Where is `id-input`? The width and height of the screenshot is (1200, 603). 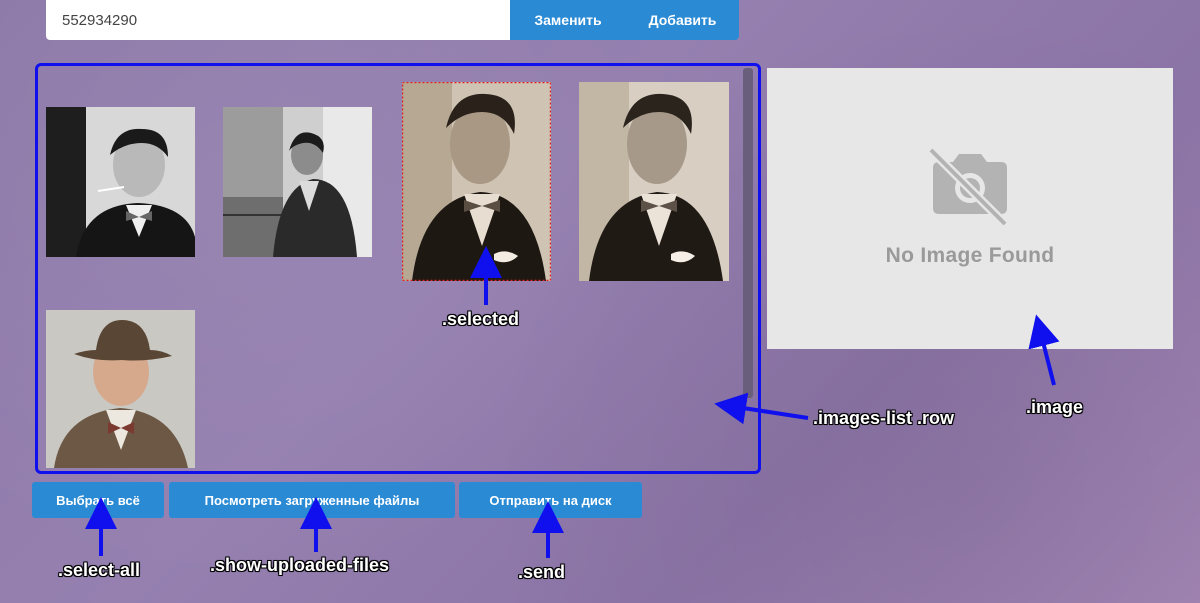 id-input is located at coordinates (278, 20).